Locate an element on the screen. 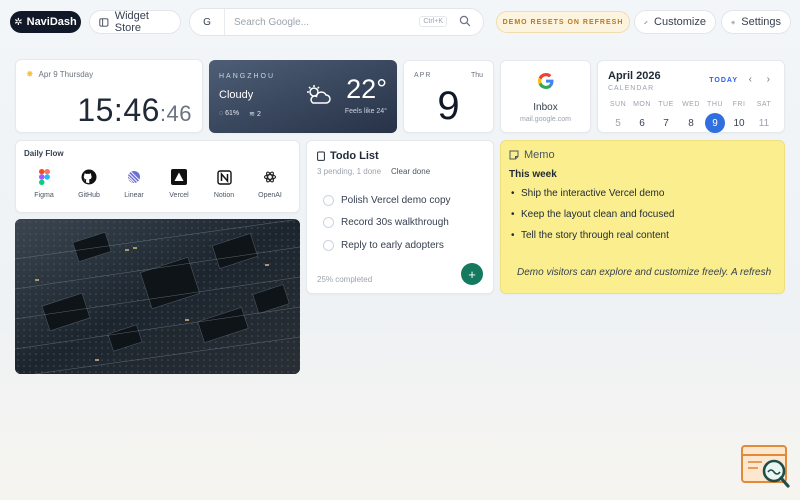 The width and height of the screenshot is (800, 500). memo-title-text: Memo is located at coordinates (539, 155).